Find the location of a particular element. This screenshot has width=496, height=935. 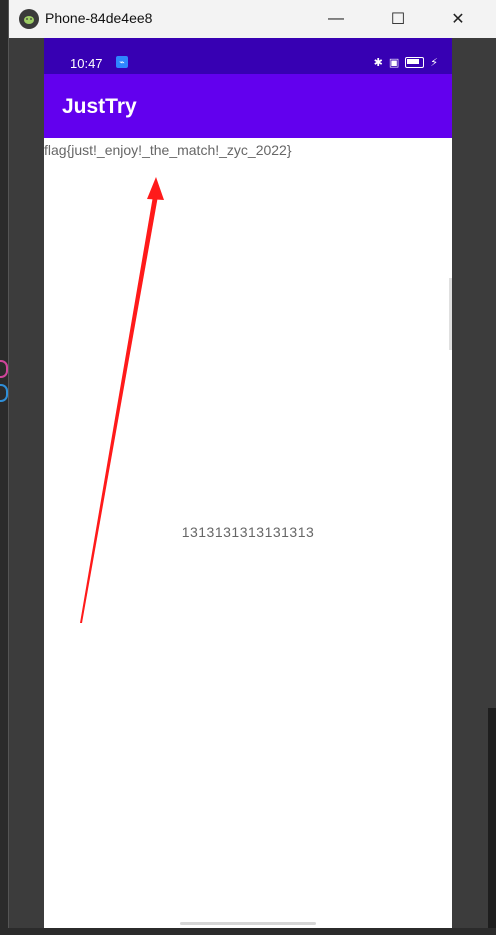

minimize-icon: — is located at coordinates (336, 18).